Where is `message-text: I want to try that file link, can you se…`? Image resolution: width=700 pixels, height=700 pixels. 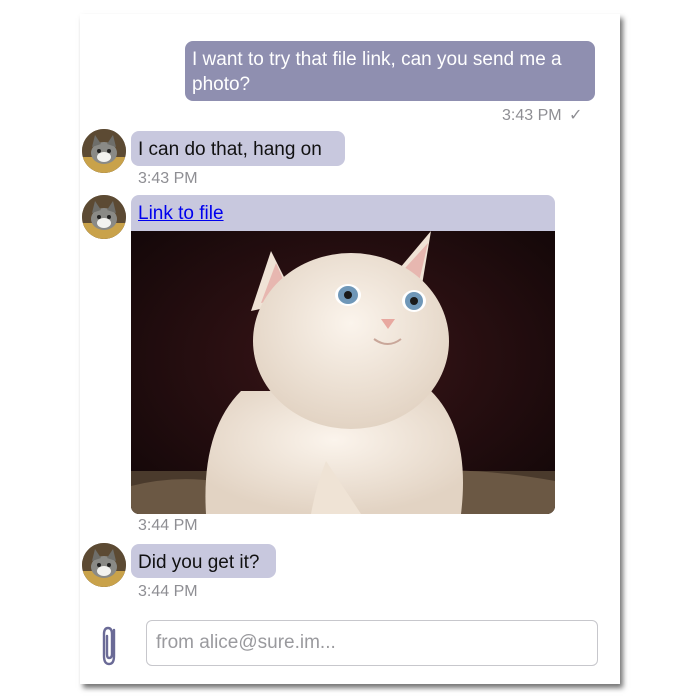 message-text: I want to try that file link, can you se… is located at coordinates (377, 72).